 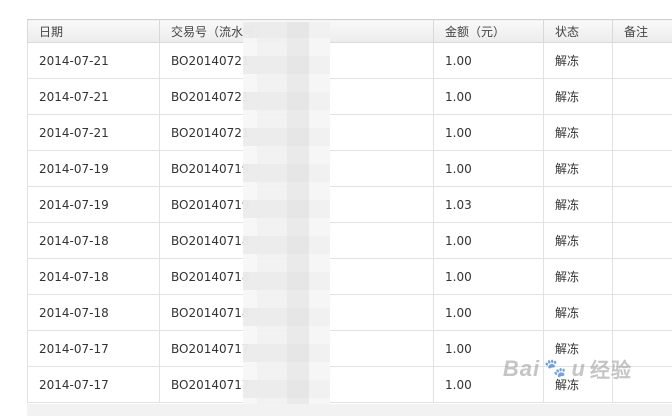 I want to click on table-footer, so click(x=349, y=410).